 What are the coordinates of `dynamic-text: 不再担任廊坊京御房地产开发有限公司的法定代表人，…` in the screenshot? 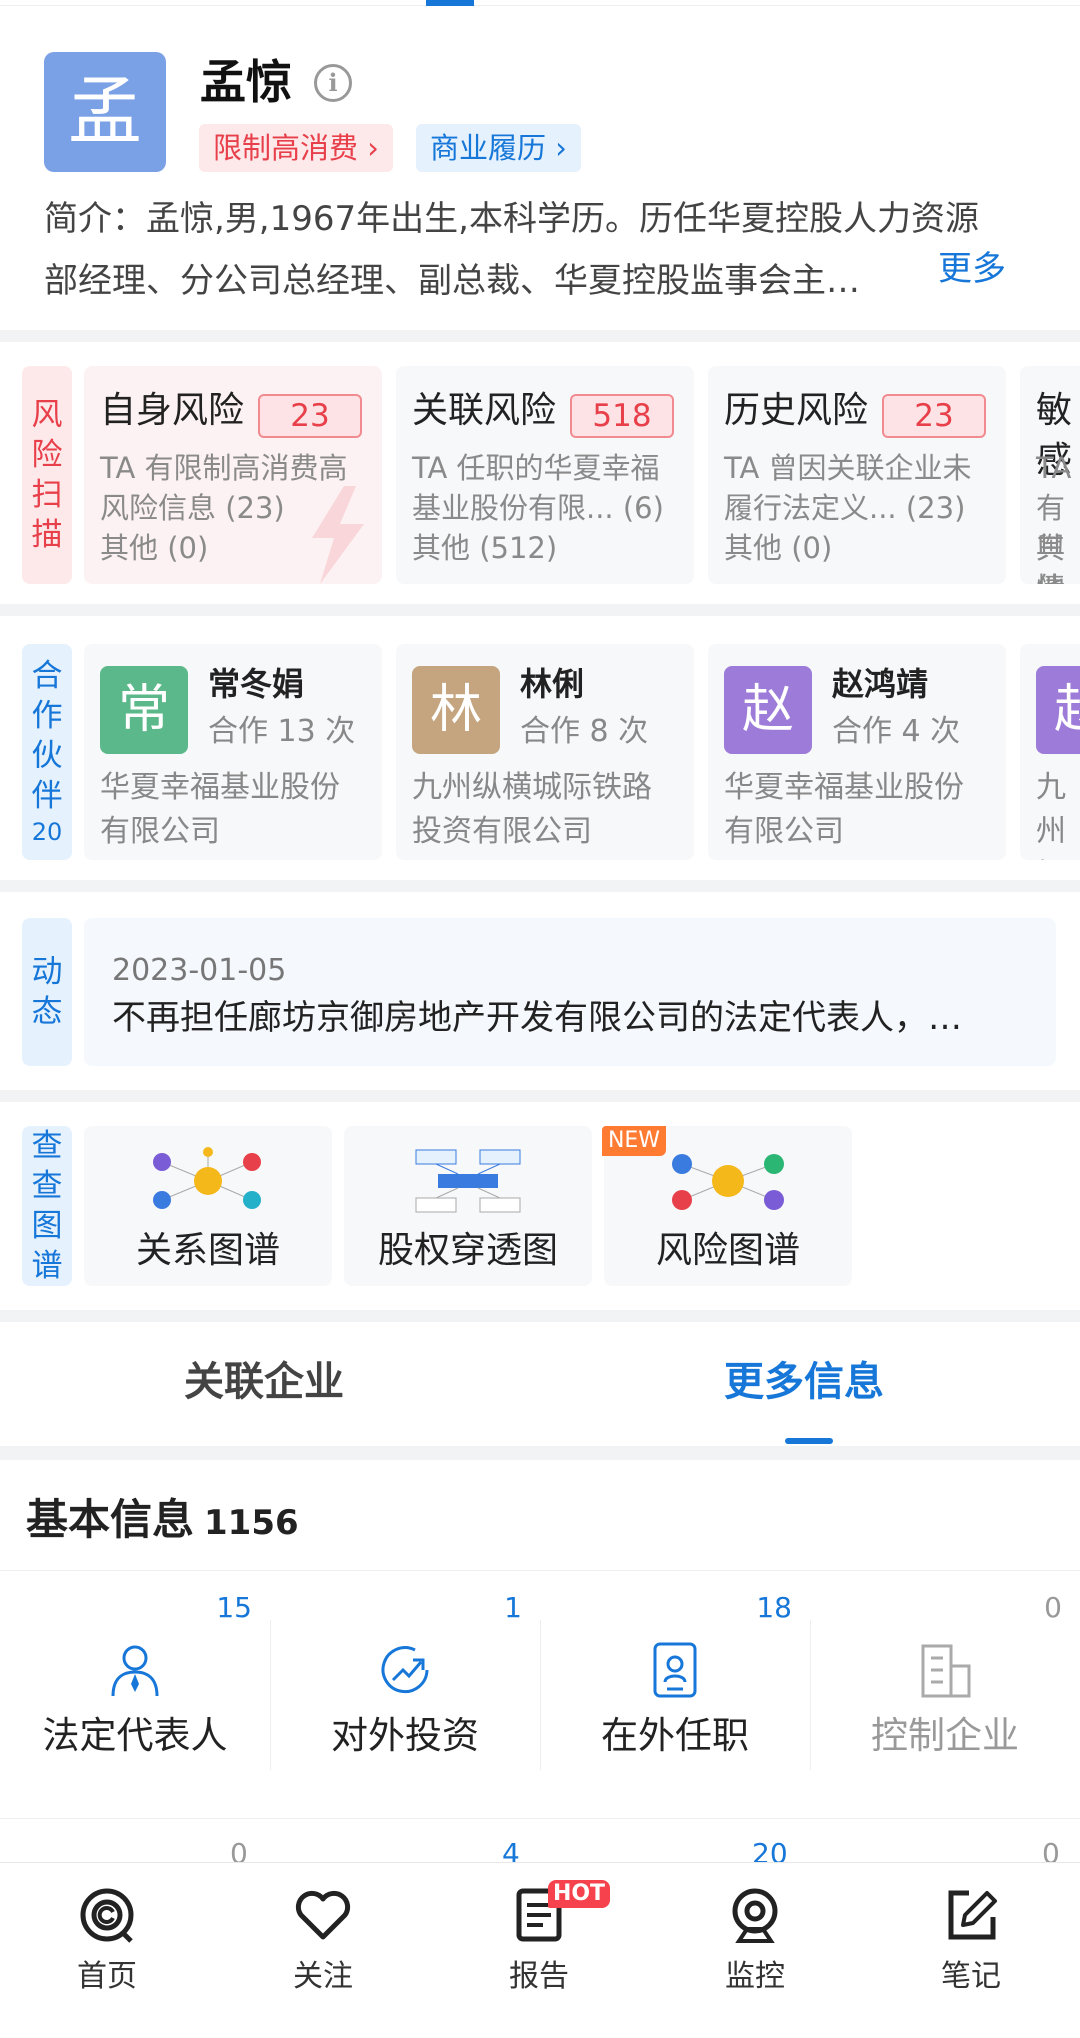 It's located at (537, 1018).